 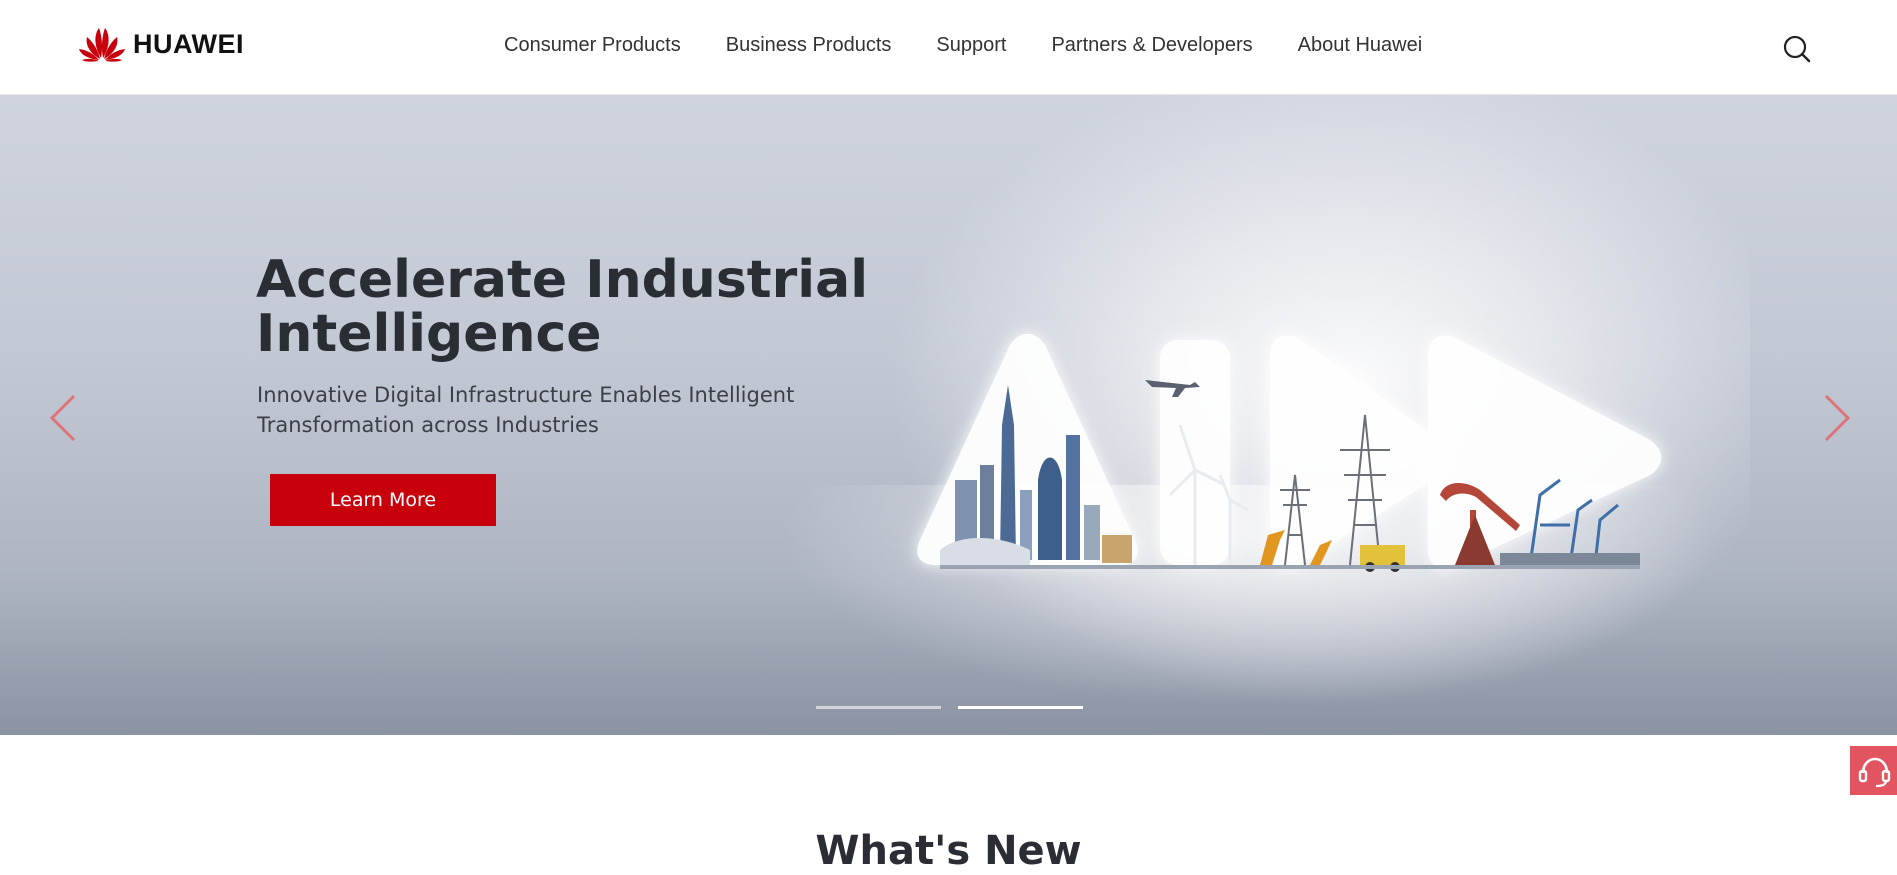 What do you see at coordinates (592, 45) in the screenshot?
I see `nav-consumer-products: Consumer Products` at bounding box center [592, 45].